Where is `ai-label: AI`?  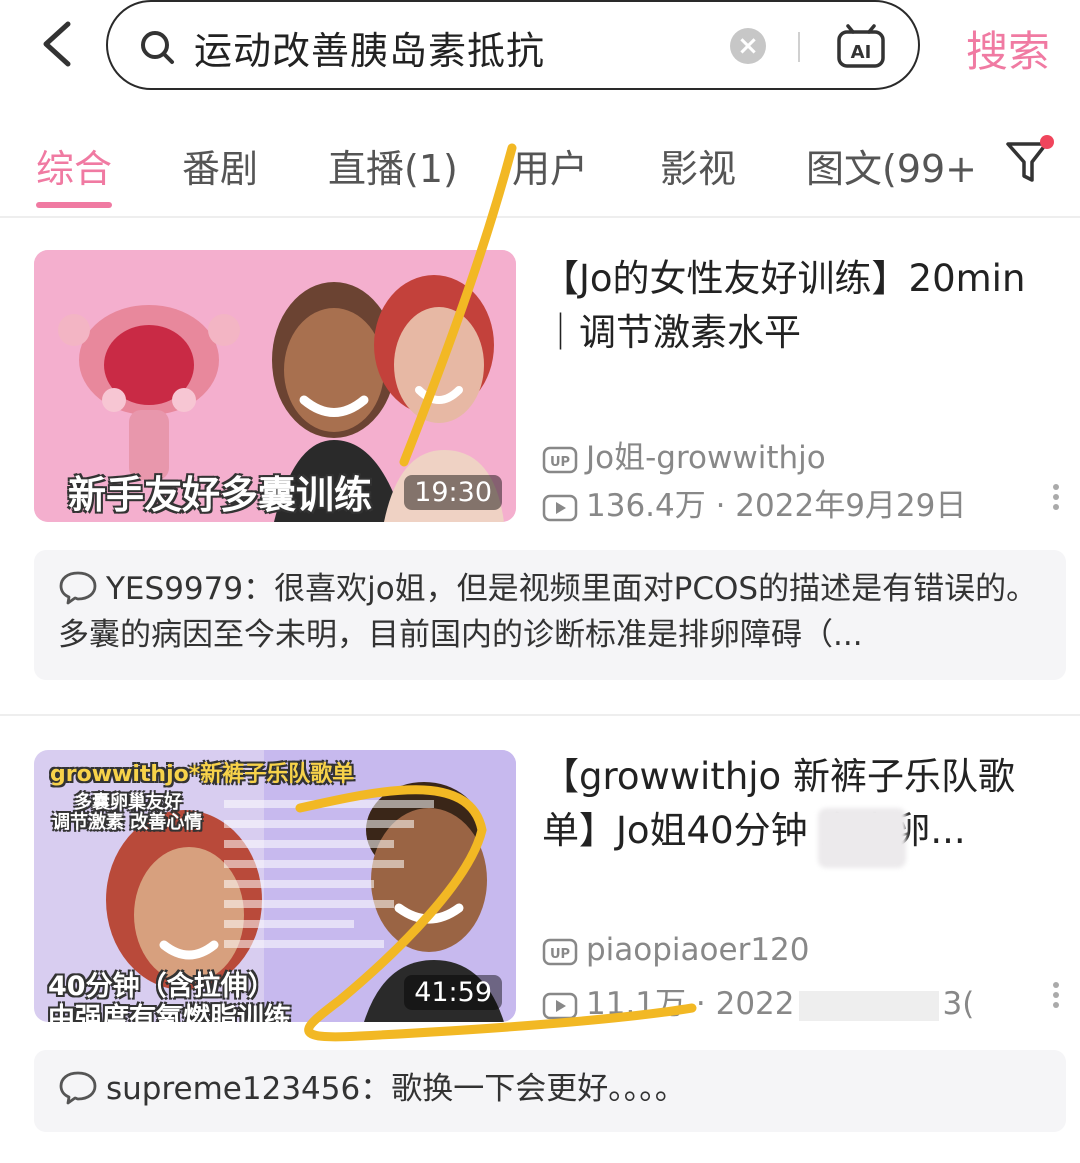
ai-label: AI is located at coordinates (861, 52).